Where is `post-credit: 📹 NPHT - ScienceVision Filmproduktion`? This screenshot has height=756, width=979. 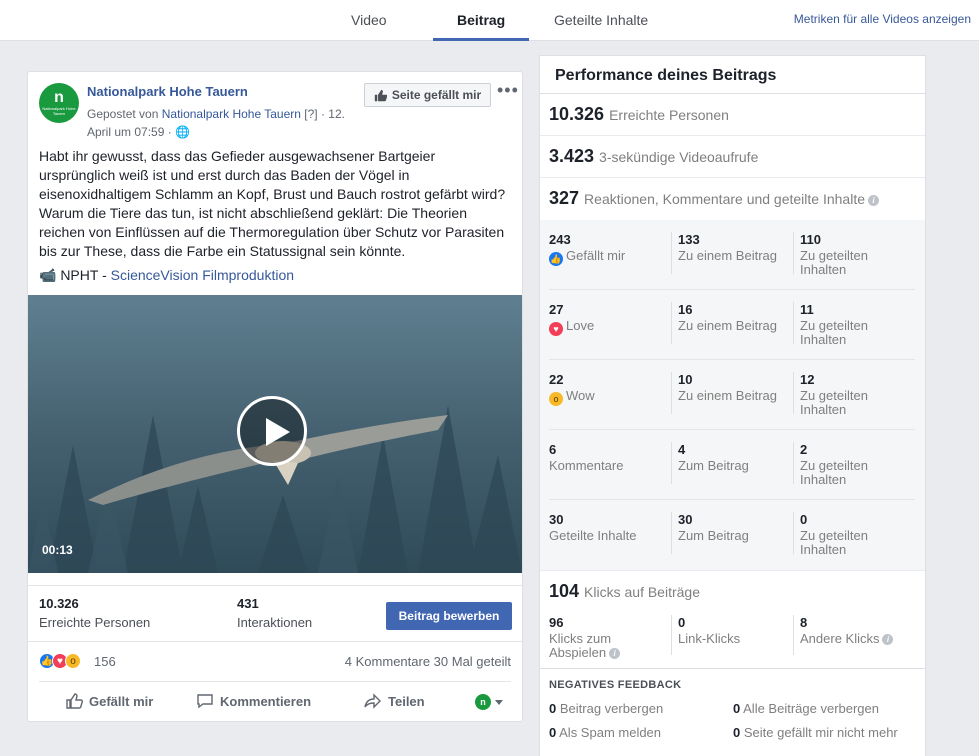 post-credit: 📹 NPHT - ScienceVision Filmproduktion is located at coordinates (166, 275).